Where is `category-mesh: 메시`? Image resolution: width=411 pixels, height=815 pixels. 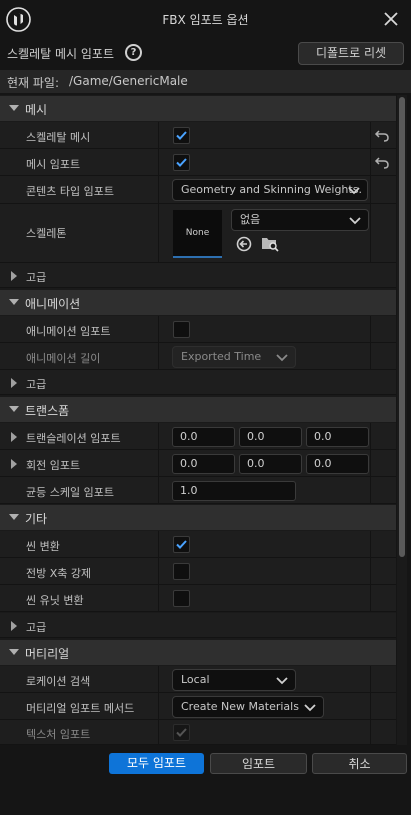 category-mesh: 메시 is located at coordinates (198, 108).